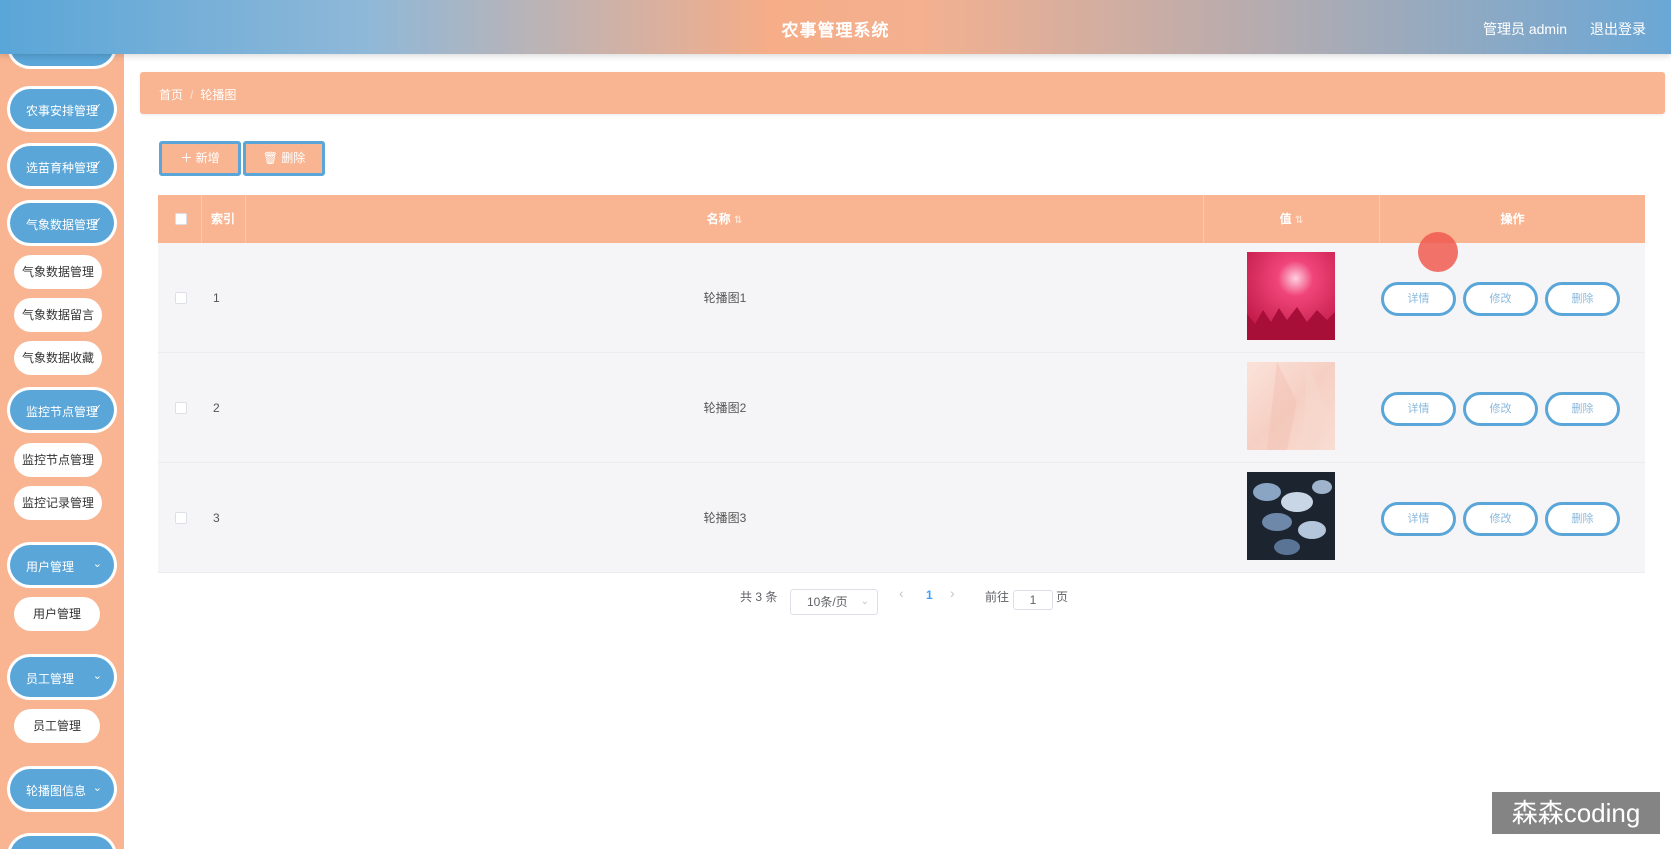 The image size is (1671, 849). I want to click on pagination-total: 共 3 条, so click(759, 597).